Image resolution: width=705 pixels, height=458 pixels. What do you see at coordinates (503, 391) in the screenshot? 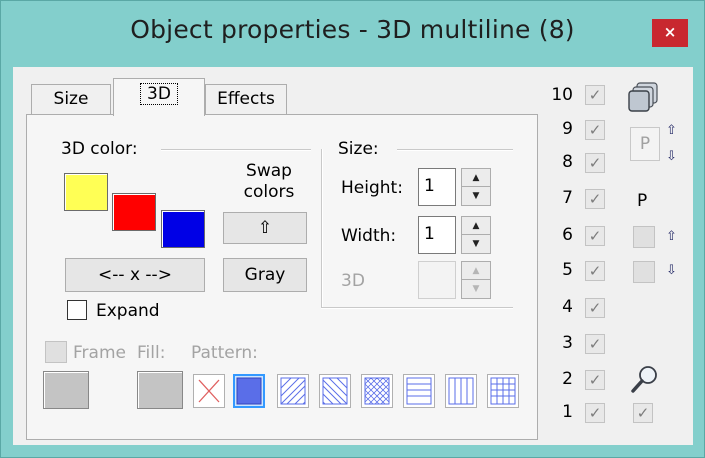
I see `pattern-grid` at bounding box center [503, 391].